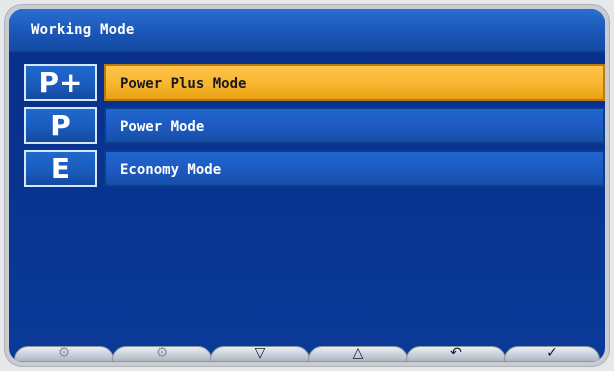  Describe the element at coordinates (60, 125) in the screenshot. I see `mode-badge-power: P` at that location.